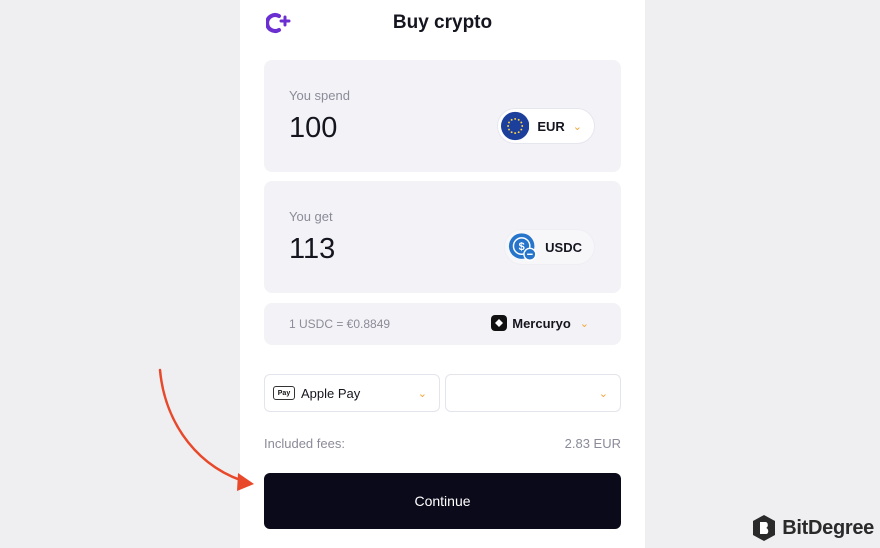 Image resolution: width=880 pixels, height=548 pixels. I want to click on spend-currency-selector: EUR ⌄, so click(546, 126).